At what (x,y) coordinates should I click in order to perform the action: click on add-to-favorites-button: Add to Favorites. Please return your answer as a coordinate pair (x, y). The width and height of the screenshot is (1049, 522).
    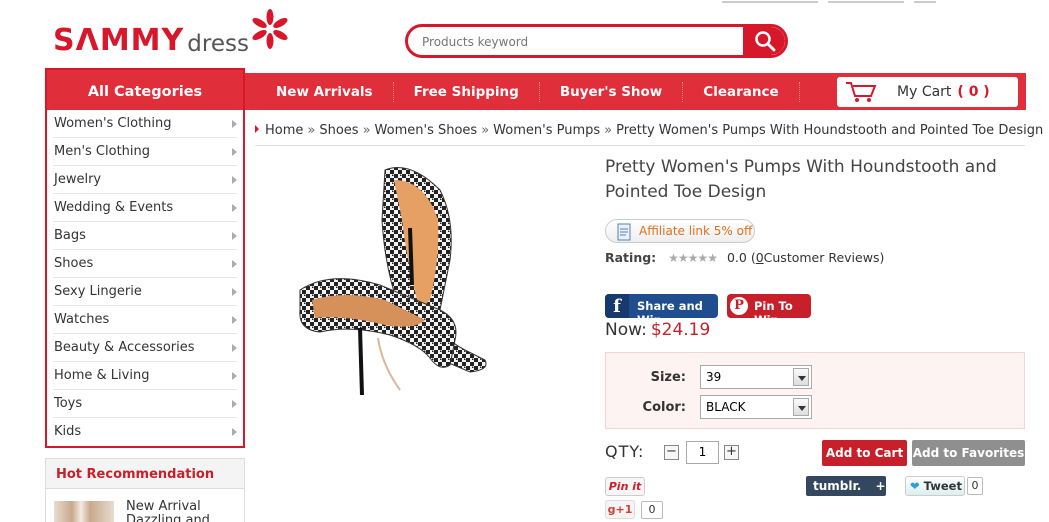
    Looking at the image, I should click on (968, 453).